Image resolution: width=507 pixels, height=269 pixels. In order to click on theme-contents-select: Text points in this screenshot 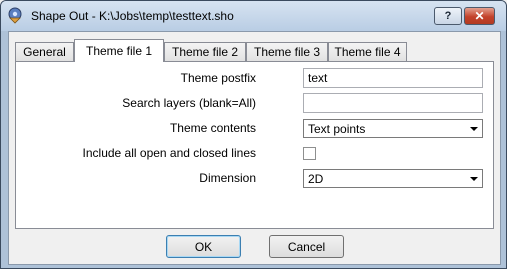, I will do `click(393, 128)`.